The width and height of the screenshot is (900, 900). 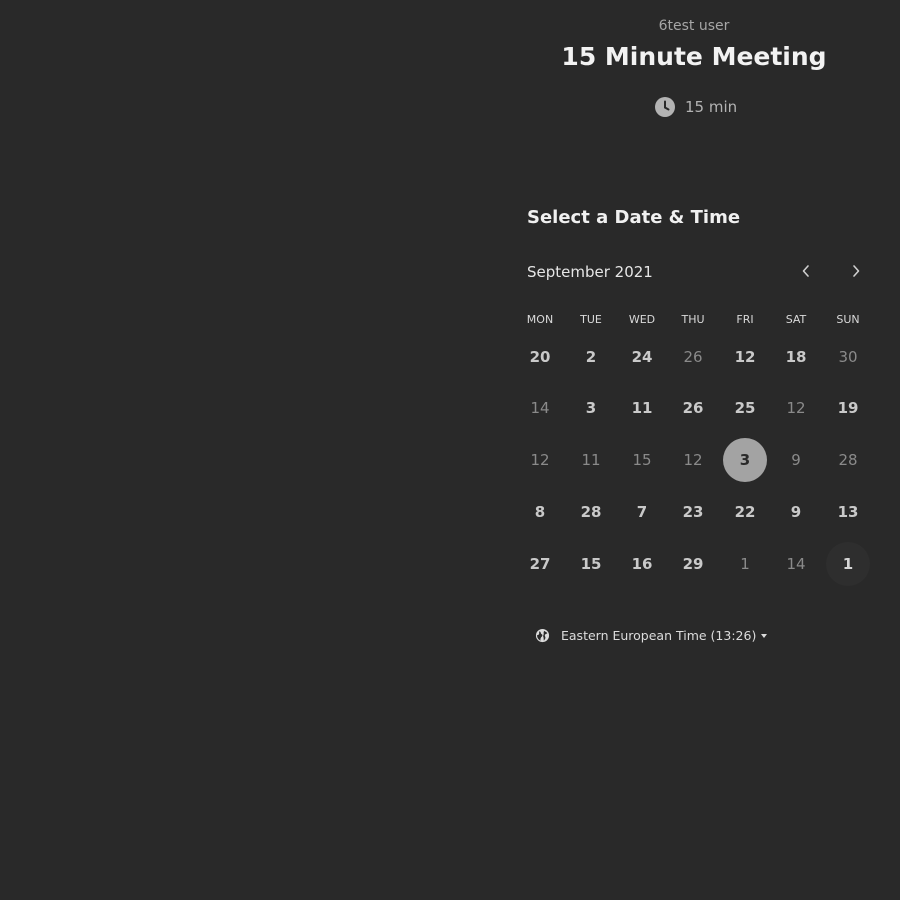 What do you see at coordinates (540, 319) in the screenshot?
I see `weekday-label: MON` at bounding box center [540, 319].